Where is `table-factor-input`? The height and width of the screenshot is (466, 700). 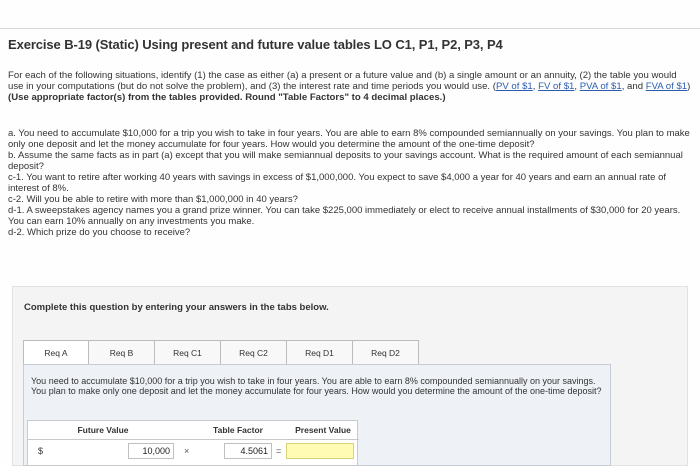 table-factor-input is located at coordinates (248, 451).